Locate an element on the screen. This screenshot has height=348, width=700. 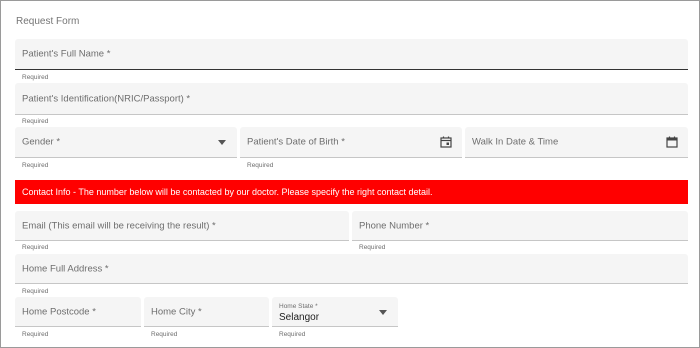
address-field: Home Full Address * is located at coordinates (351, 269).